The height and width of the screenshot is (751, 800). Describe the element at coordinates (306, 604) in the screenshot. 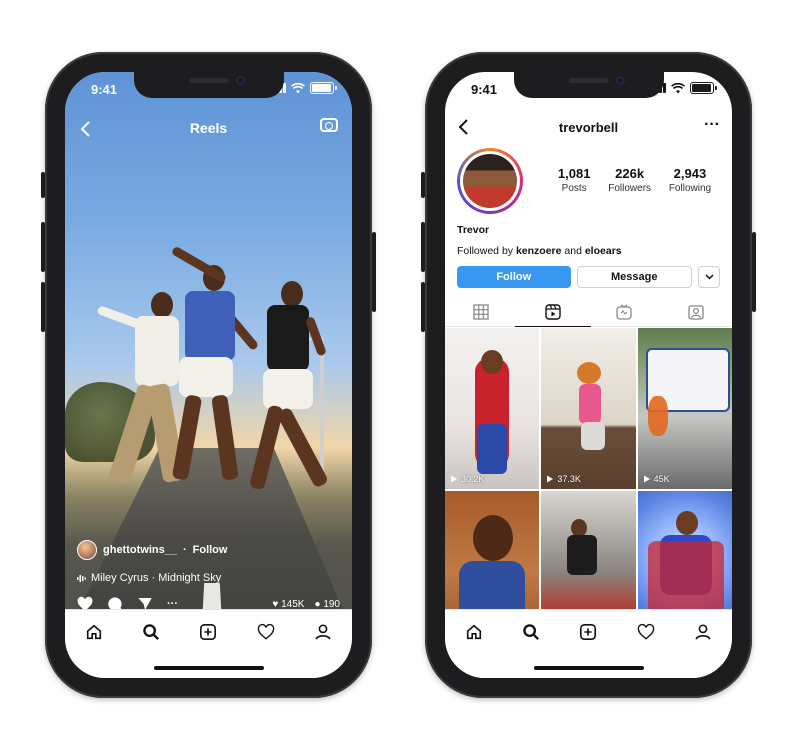

I see `reel-counts: ♥ 145K ● 190` at that location.